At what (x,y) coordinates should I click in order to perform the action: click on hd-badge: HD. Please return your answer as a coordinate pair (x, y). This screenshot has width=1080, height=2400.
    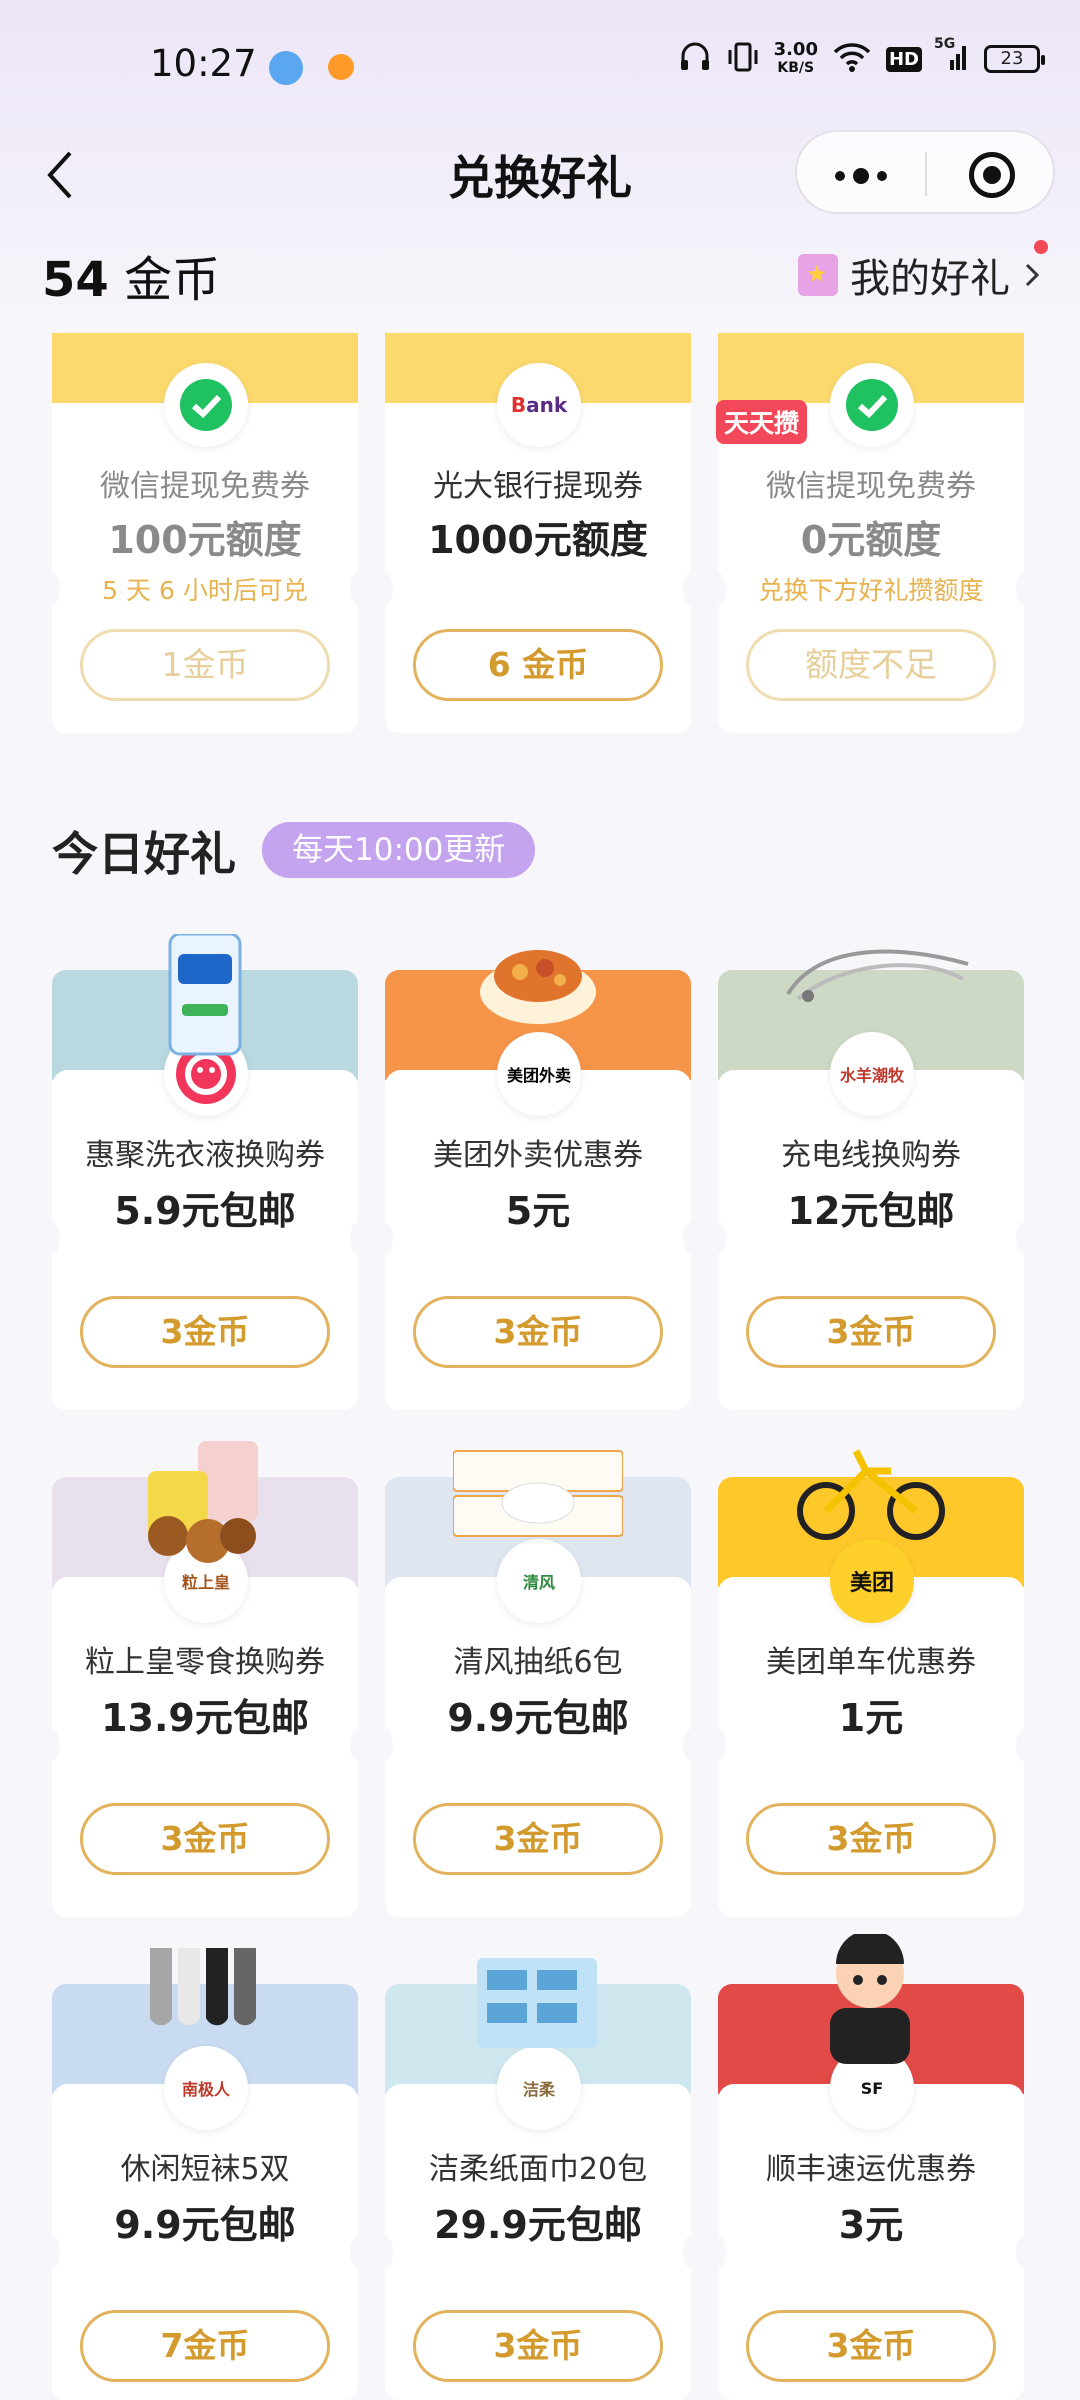
    Looking at the image, I should click on (903, 59).